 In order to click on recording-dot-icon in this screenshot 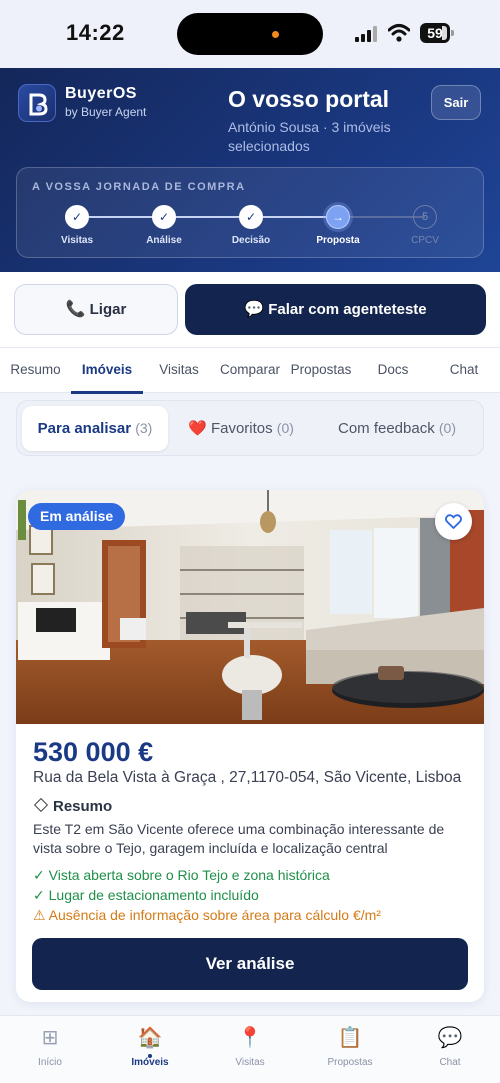, I will do `click(275, 34)`.